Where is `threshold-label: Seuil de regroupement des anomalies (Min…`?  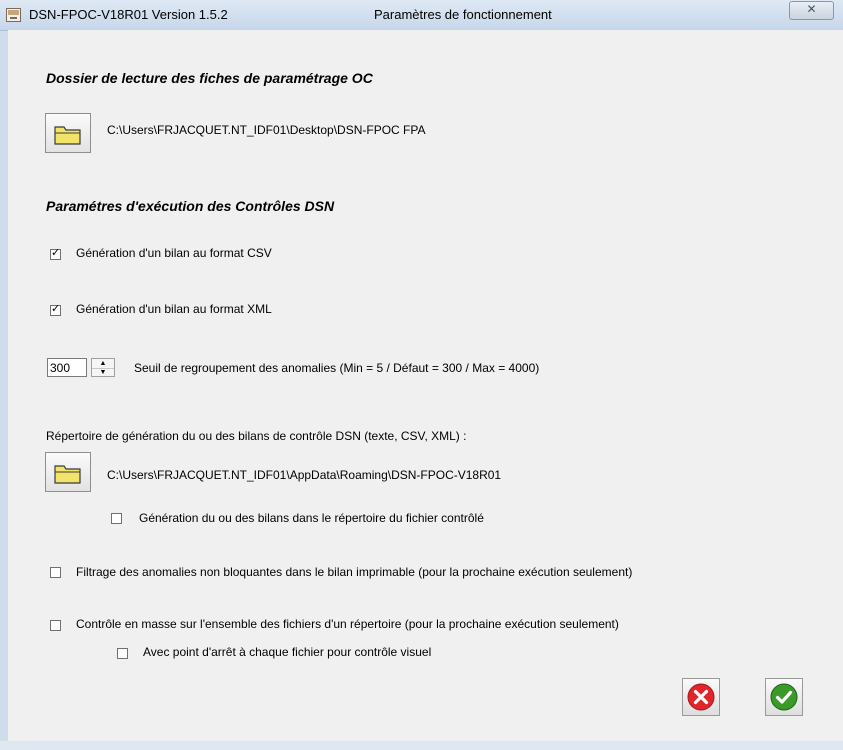
threshold-label: Seuil de regroupement des anomalies (Min… is located at coordinates (337, 368).